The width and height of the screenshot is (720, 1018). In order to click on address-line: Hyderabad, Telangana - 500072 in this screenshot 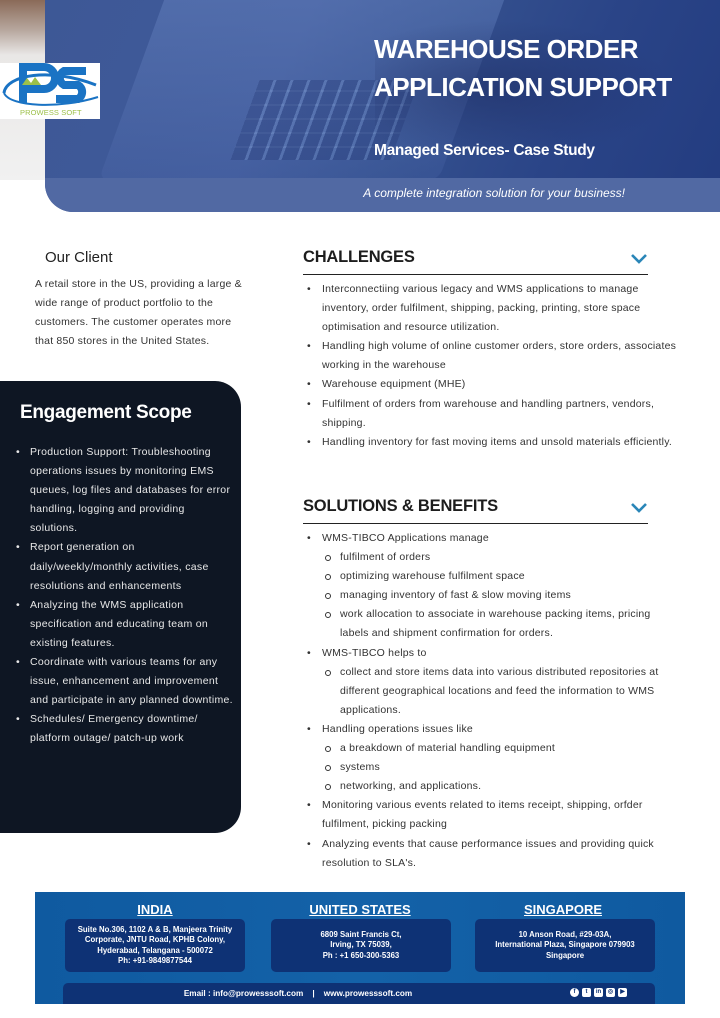, I will do `click(155, 950)`.